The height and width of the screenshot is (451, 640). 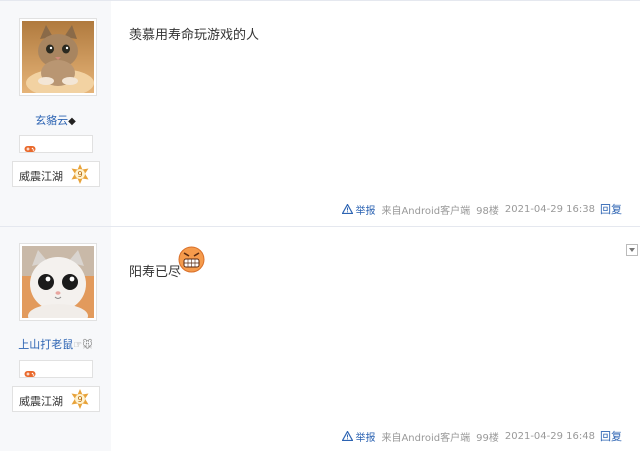 I want to click on white-cat-avatar-image, so click(x=58, y=282).